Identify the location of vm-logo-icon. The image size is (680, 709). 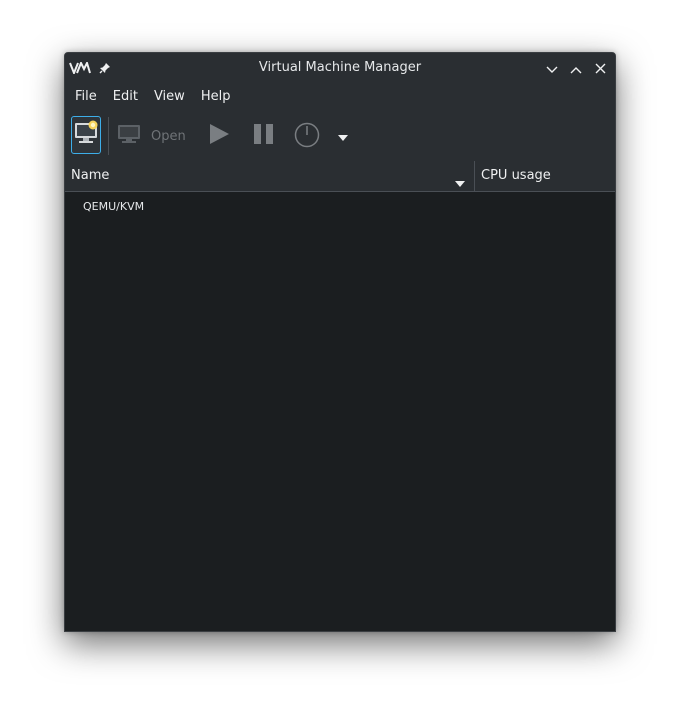
(80, 68).